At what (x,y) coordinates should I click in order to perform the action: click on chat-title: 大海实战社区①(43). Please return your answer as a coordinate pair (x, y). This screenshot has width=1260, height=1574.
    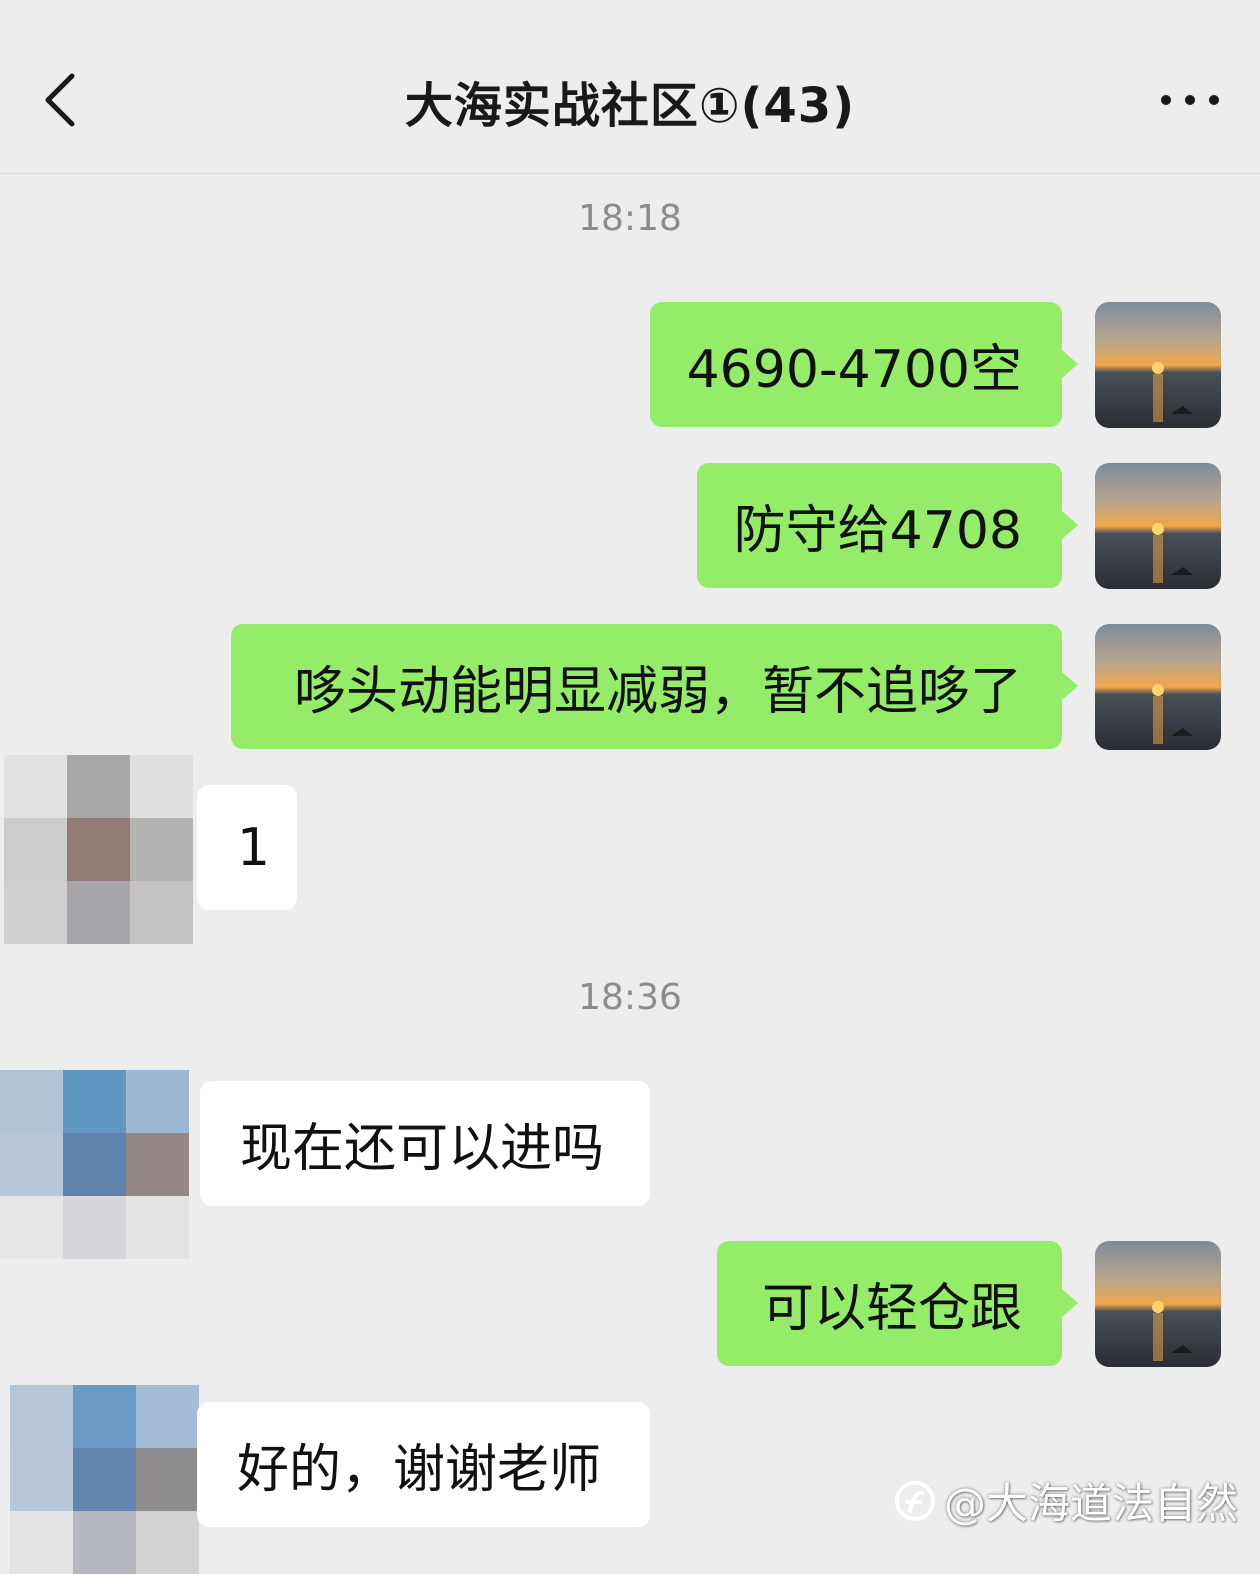
    Looking at the image, I should click on (630, 106).